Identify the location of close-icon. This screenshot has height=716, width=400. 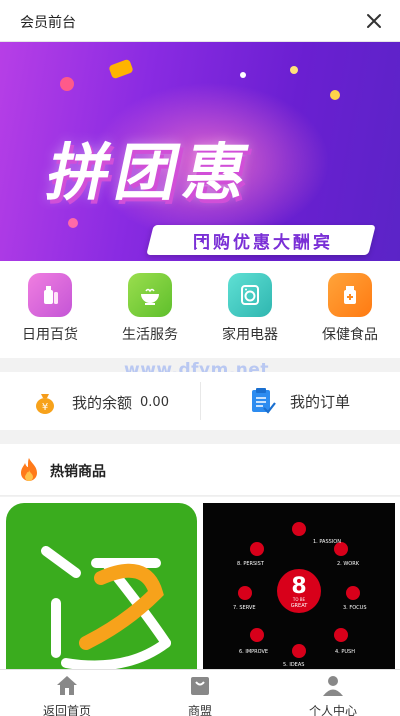
(374, 21).